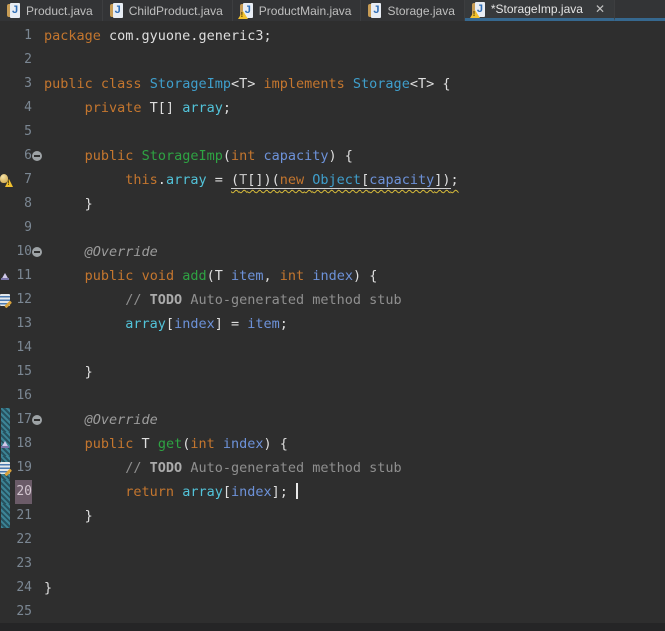  I want to click on code-line-14: 14, so click(332, 348).